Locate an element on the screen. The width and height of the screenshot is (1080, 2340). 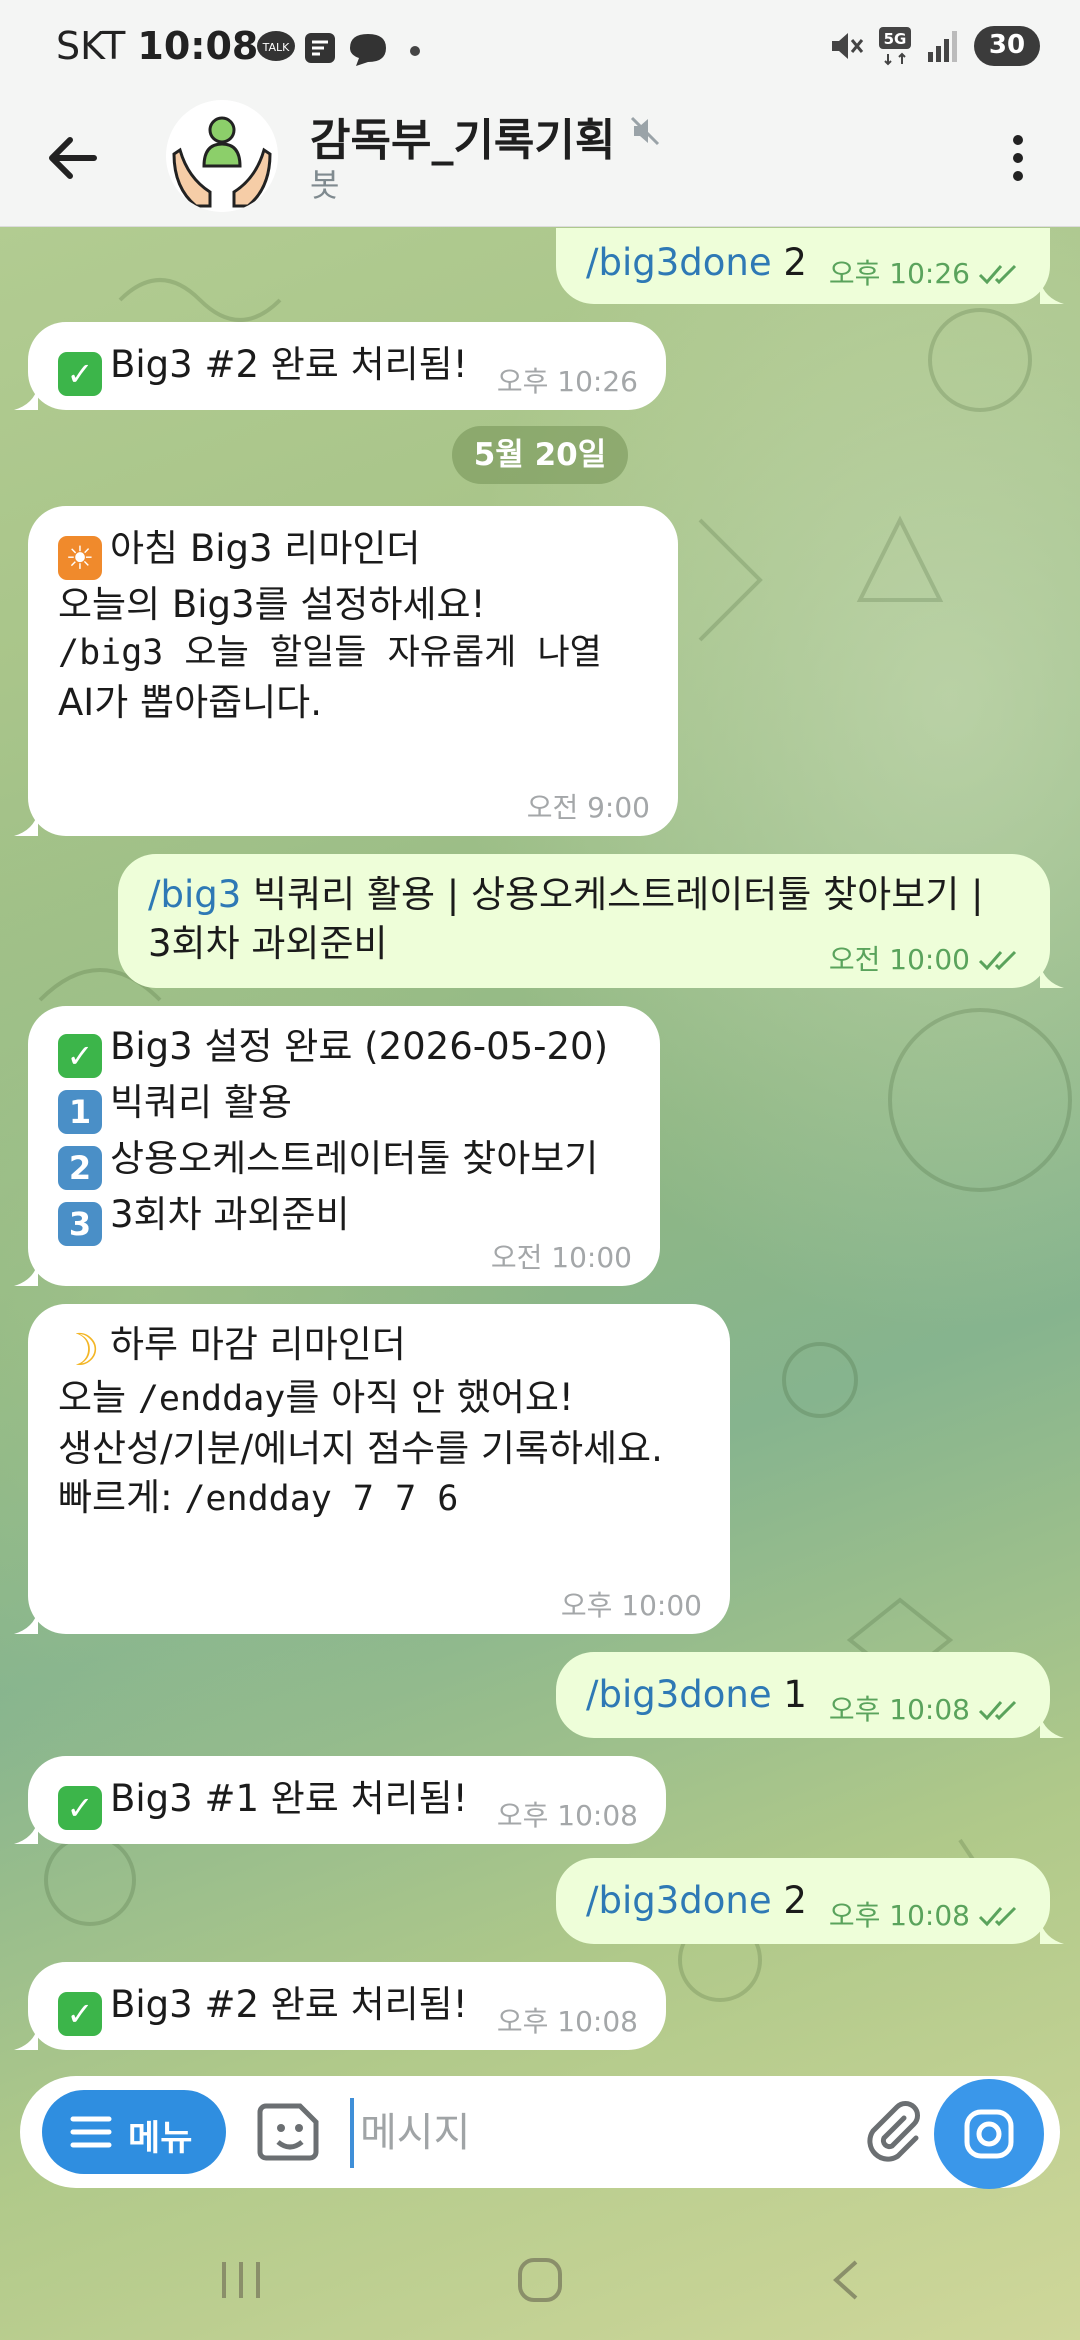
message-incoming: ✓ Big3 #2 완료 처리됨! 오후 10:08 is located at coordinates (340, 2006).